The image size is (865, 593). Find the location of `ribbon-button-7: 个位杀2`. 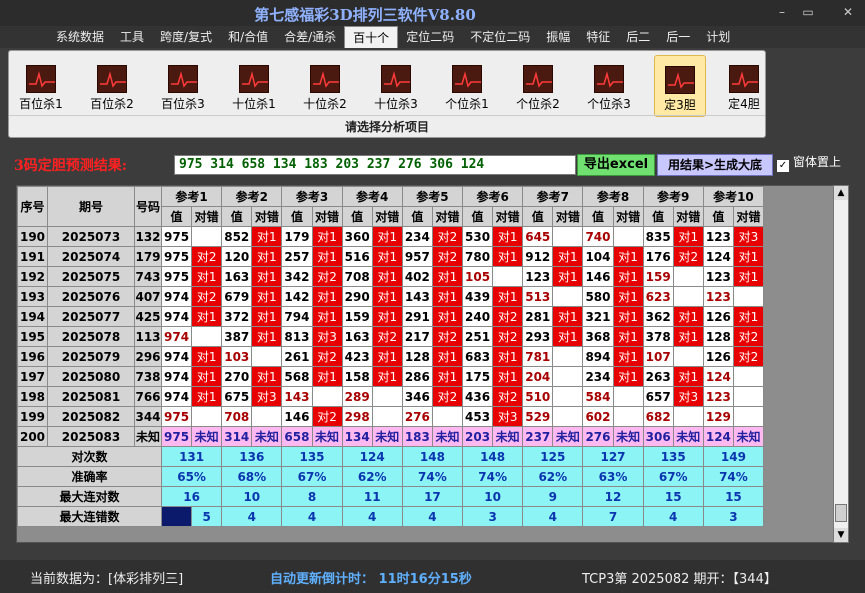

ribbon-button-7: 个位杀2 is located at coordinates (538, 86).